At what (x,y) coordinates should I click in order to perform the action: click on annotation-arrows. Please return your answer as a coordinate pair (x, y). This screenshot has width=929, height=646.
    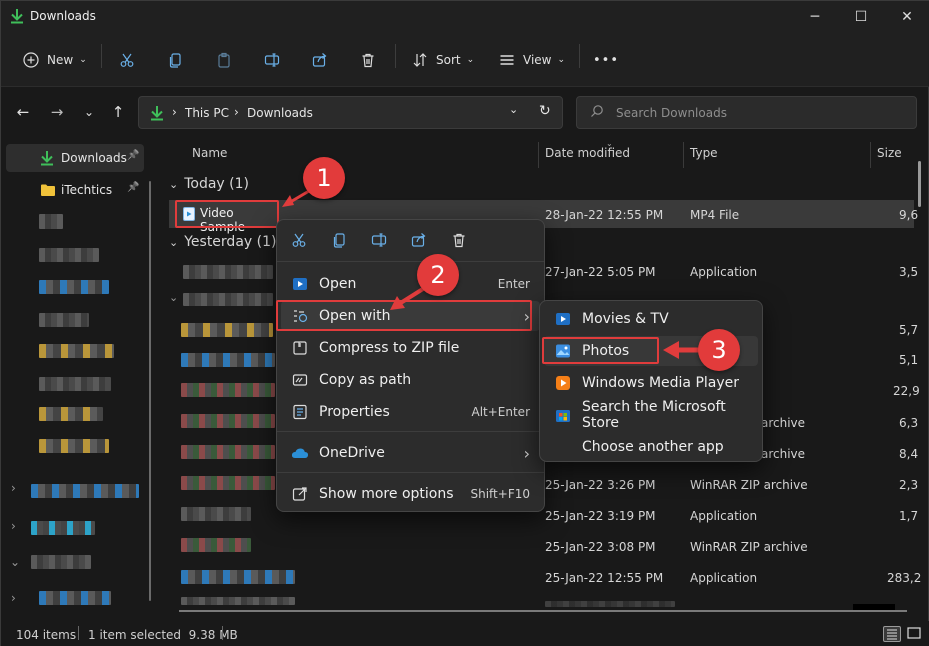
    Looking at the image, I should click on (491, 274).